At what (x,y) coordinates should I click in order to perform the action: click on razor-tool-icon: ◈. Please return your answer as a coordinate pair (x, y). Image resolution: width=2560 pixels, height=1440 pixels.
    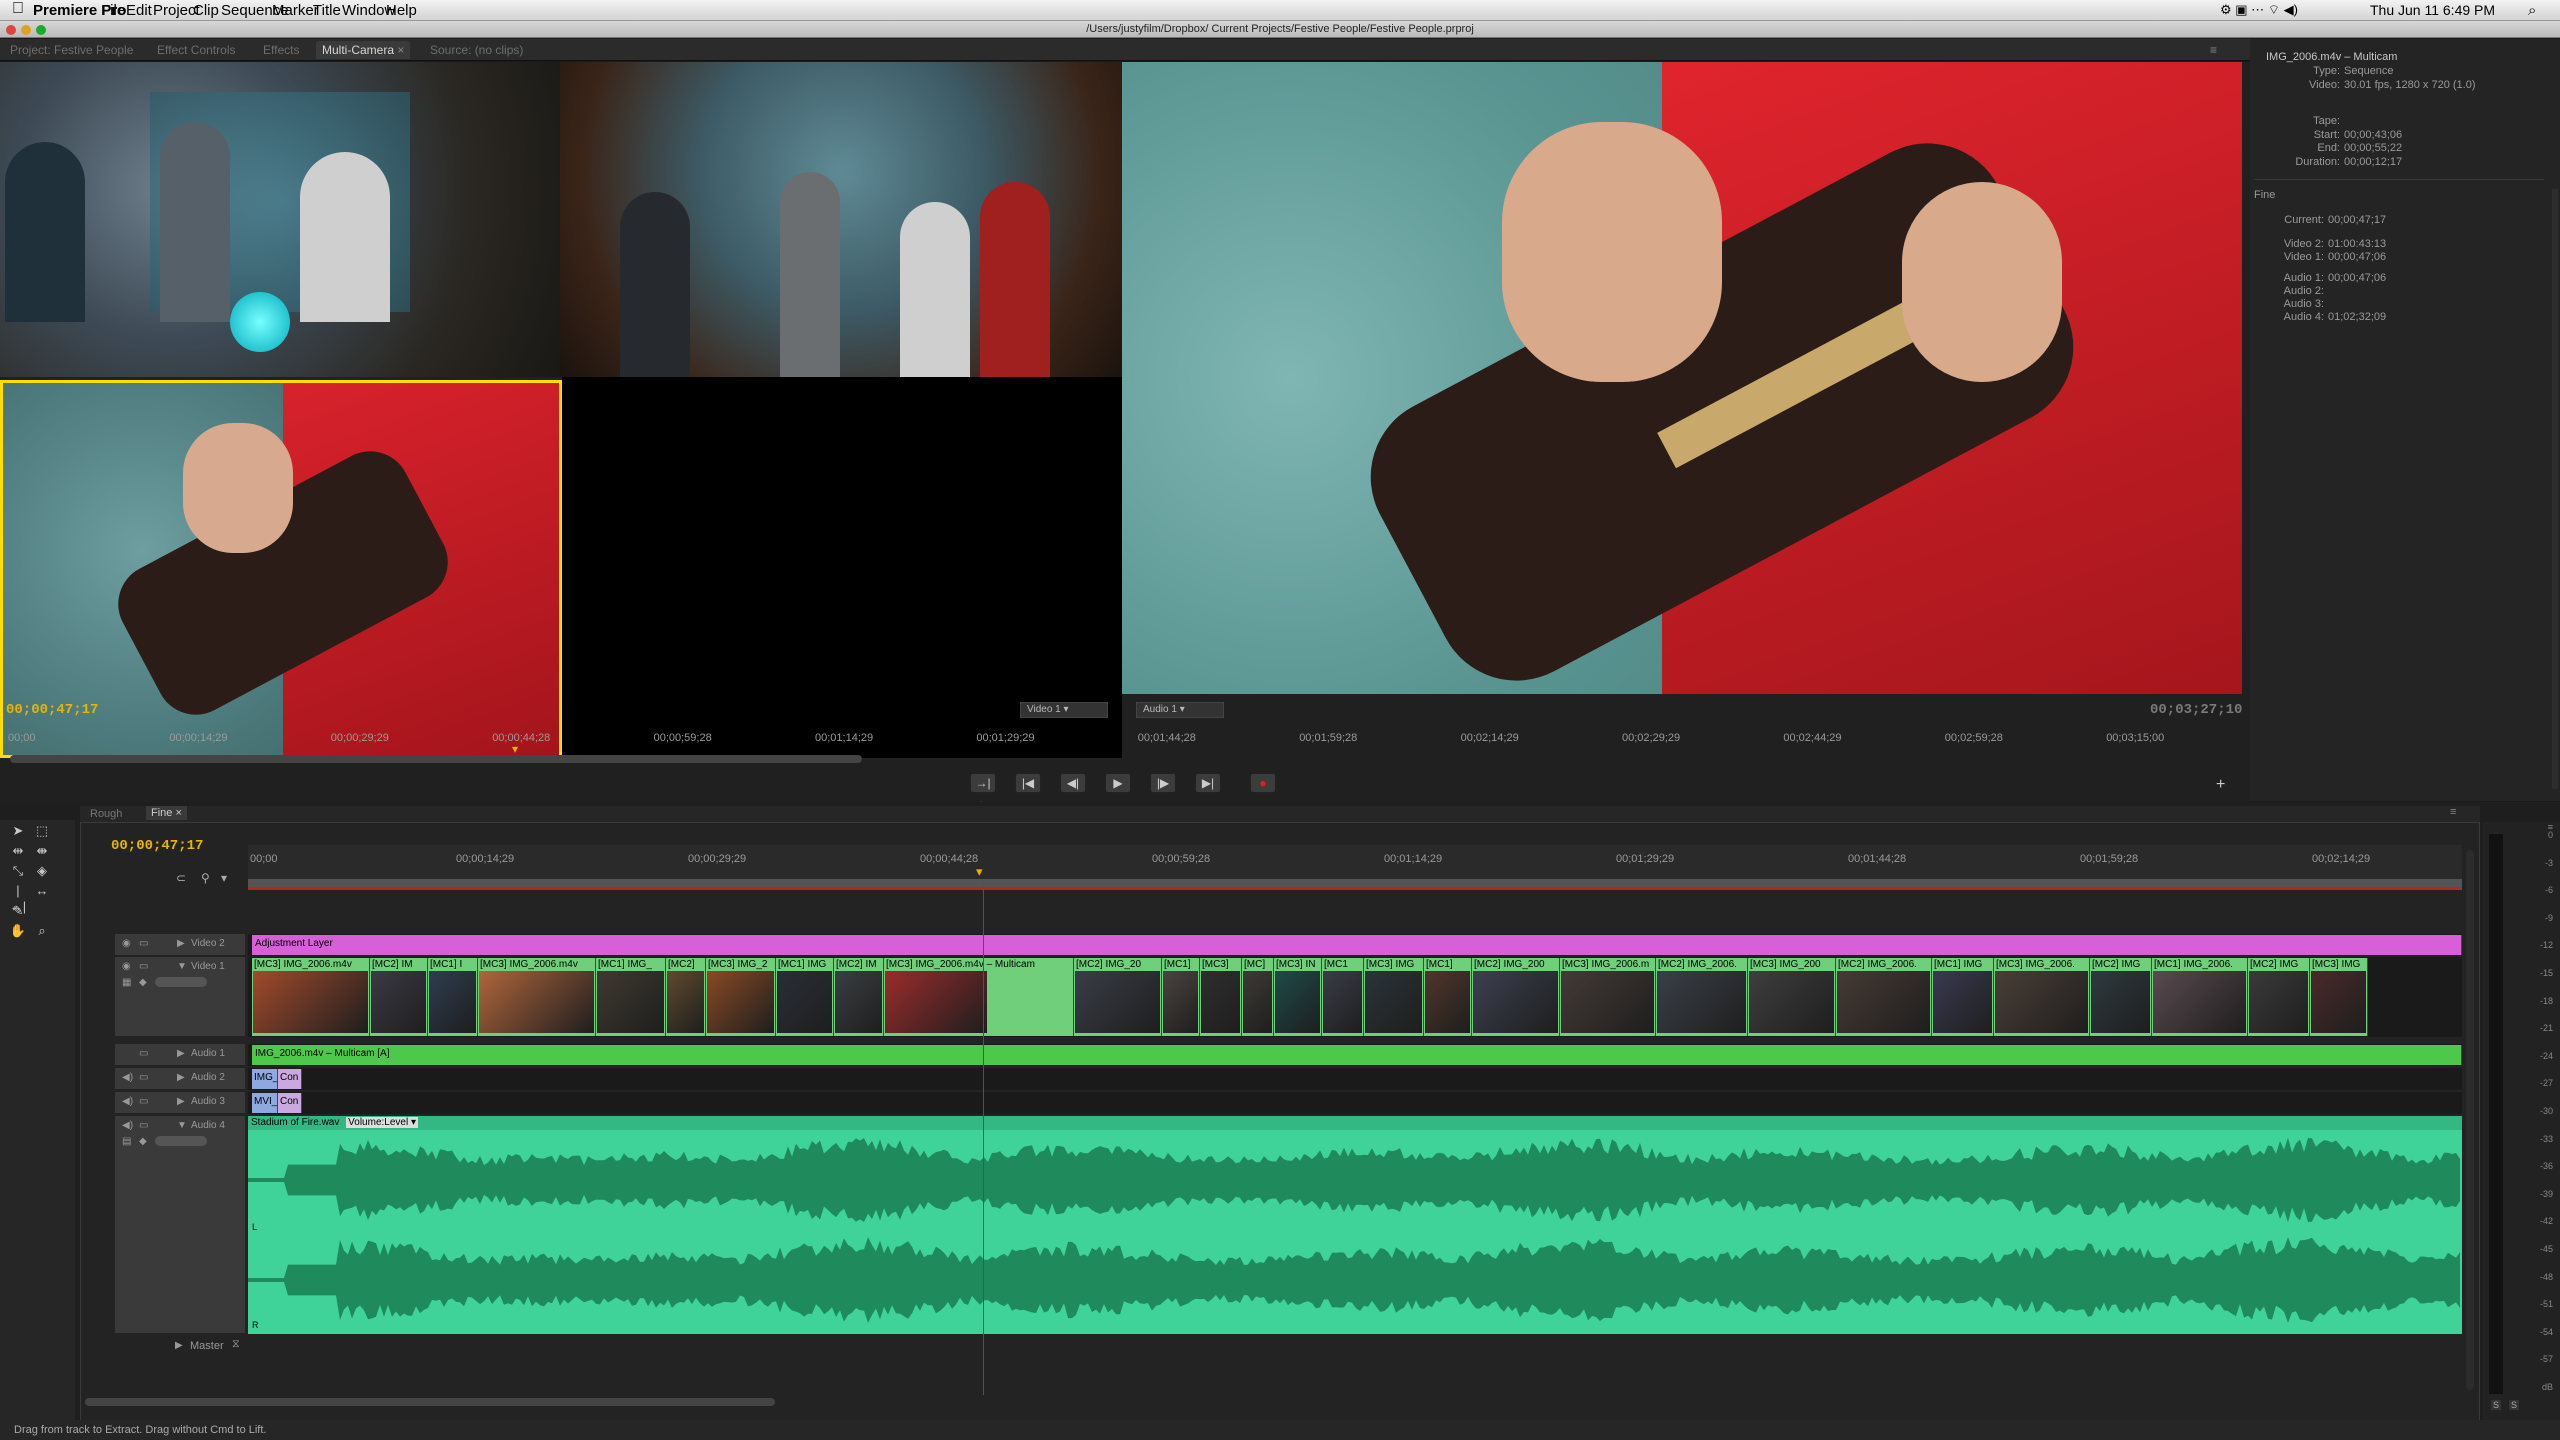
    Looking at the image, I should click on (42, 871).